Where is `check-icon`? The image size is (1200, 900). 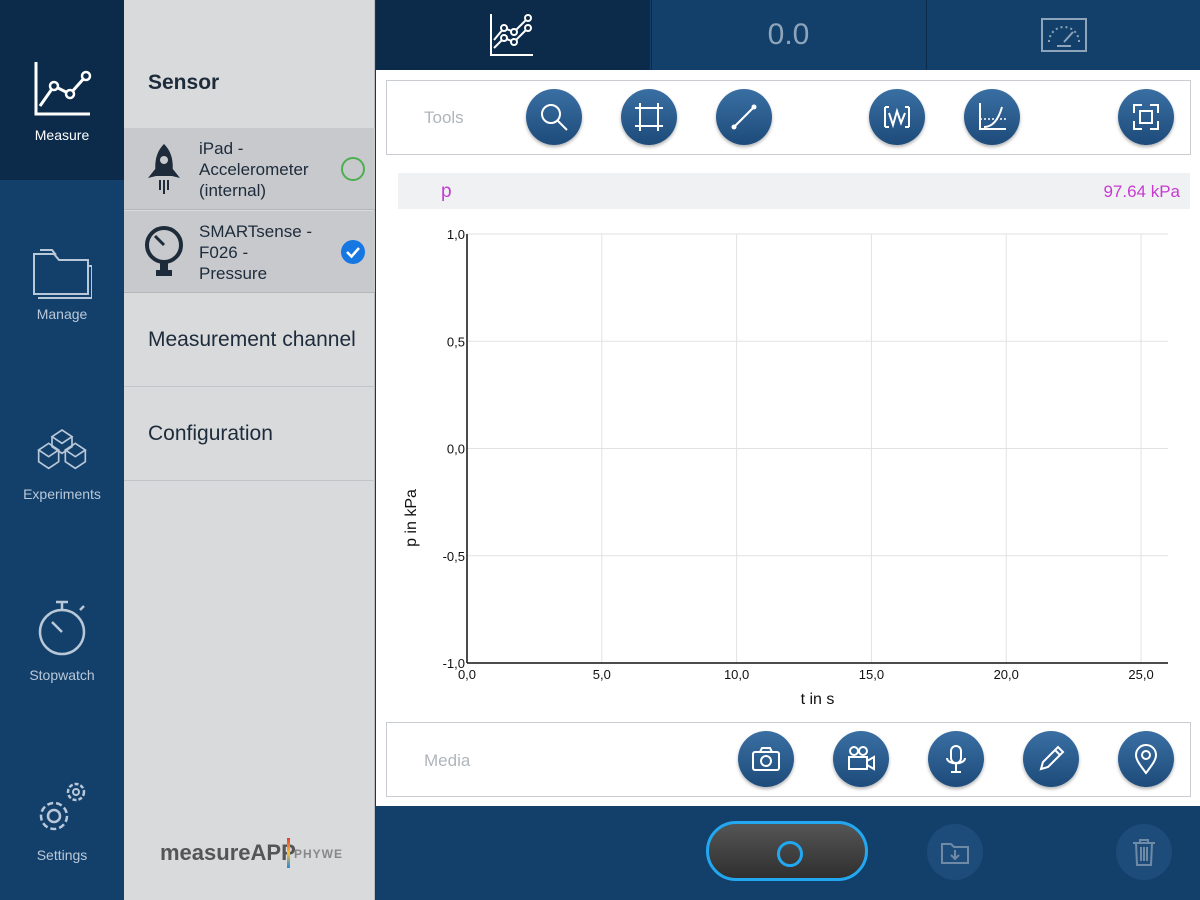 check-icon is located at coordinates (353, 253).